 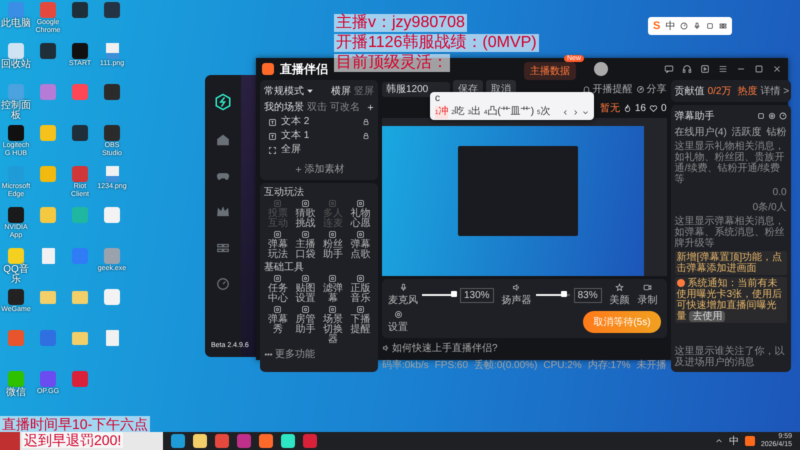 What do you see at coordinates (694, 116) in the screenshot?
I see `panel-title: 弹幕助手` at bounding box center [694, 116].